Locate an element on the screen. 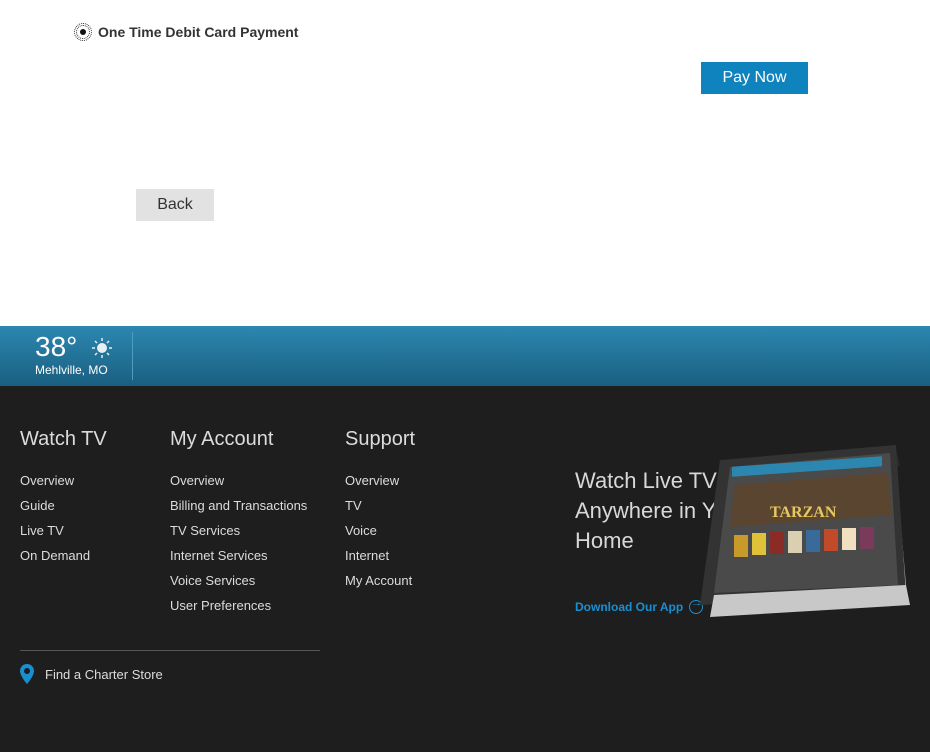 The height and width of the screenshot is (752, 930). footer-link-support-internet: Internet is located at coordinates (380, 560).